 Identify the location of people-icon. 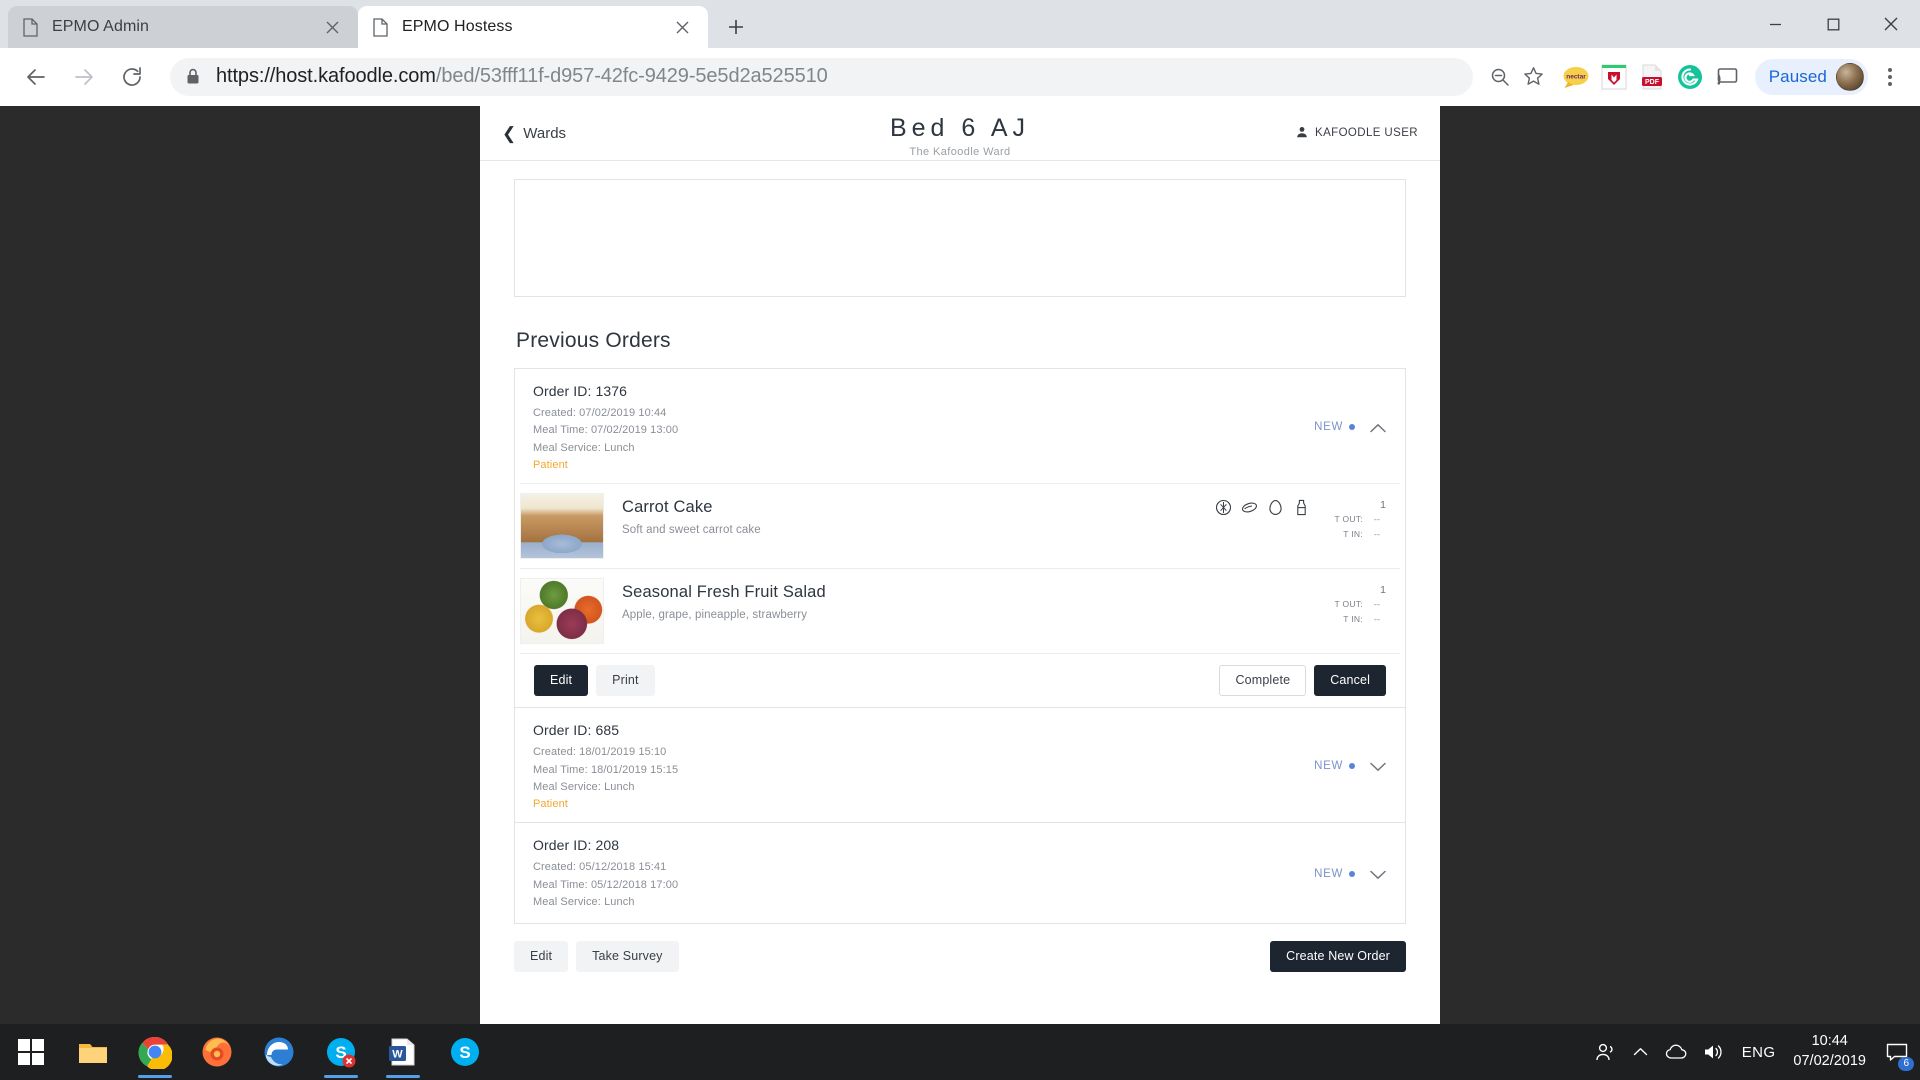
(1606, 1052).